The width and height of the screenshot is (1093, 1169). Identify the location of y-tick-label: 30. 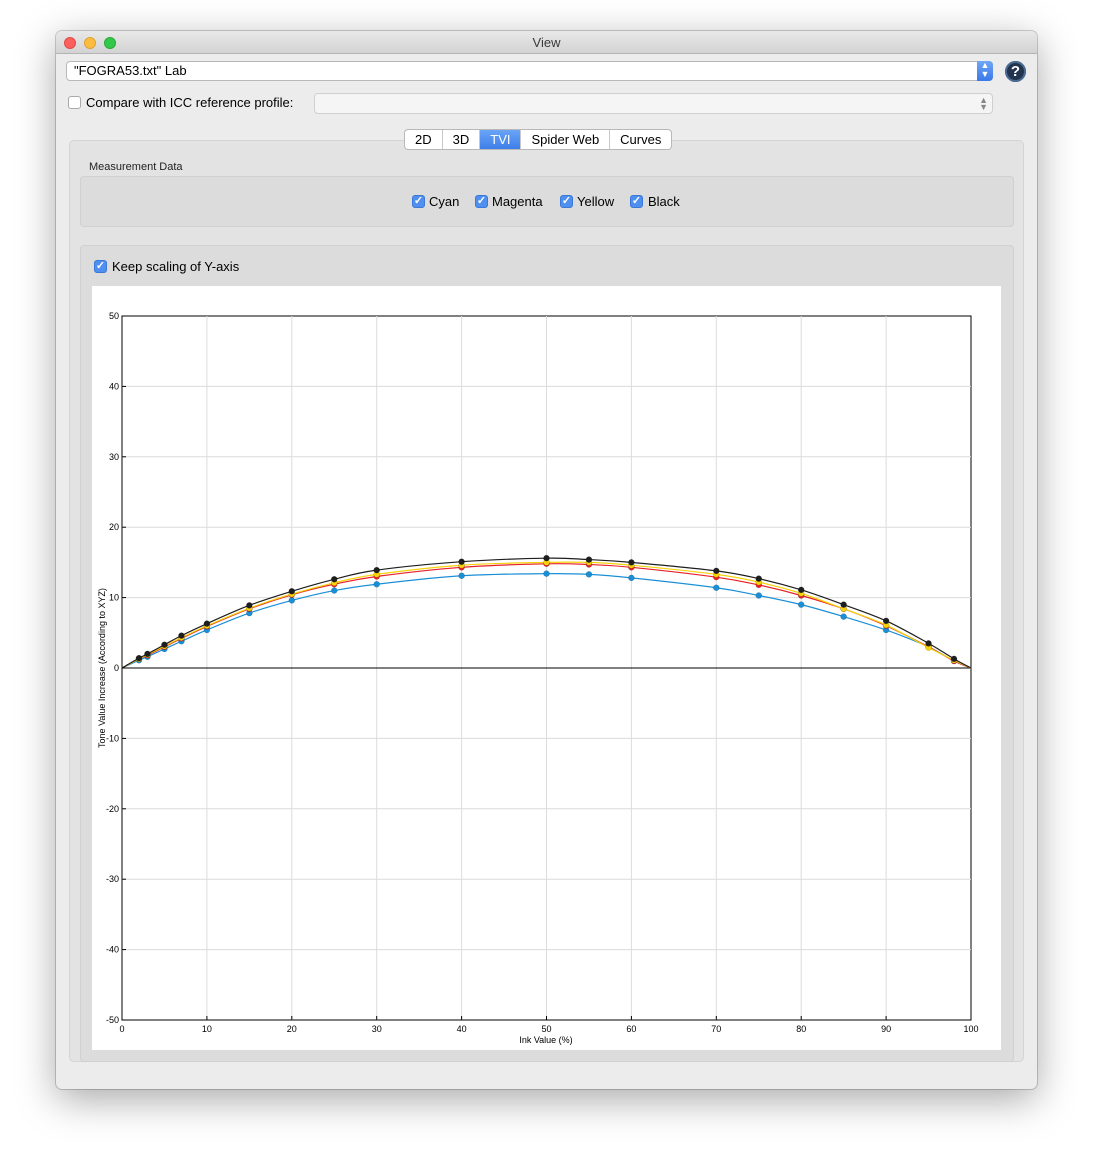
(114, 457).